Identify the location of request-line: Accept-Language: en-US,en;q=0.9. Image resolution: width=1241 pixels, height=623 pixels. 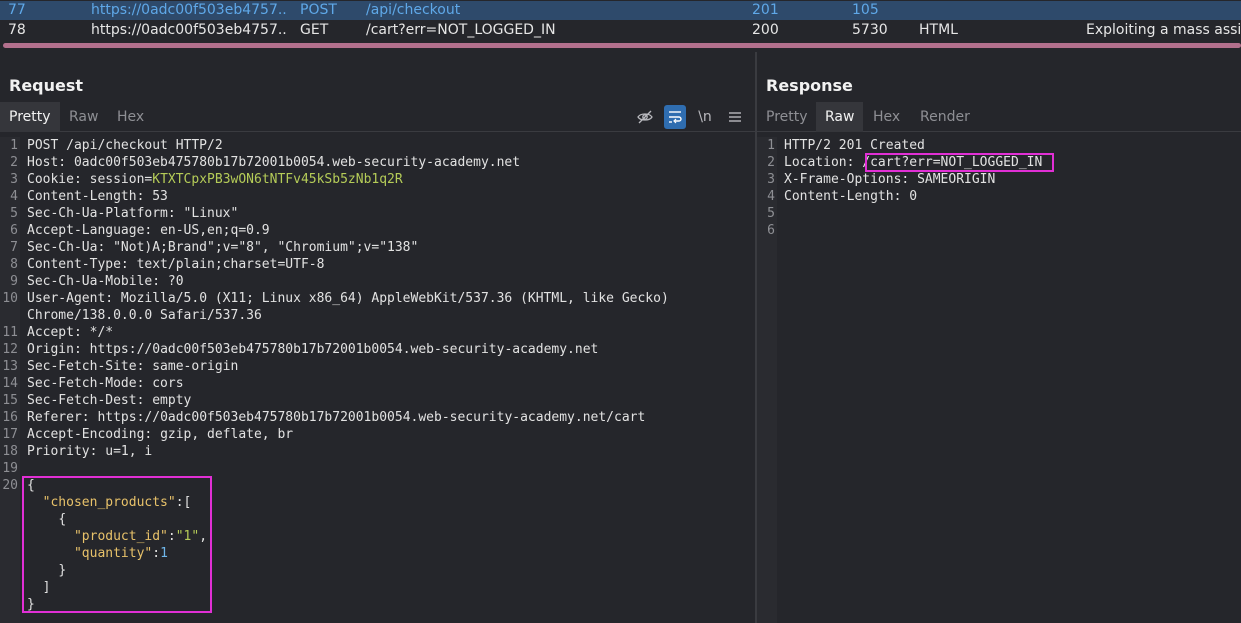
(148, 230).